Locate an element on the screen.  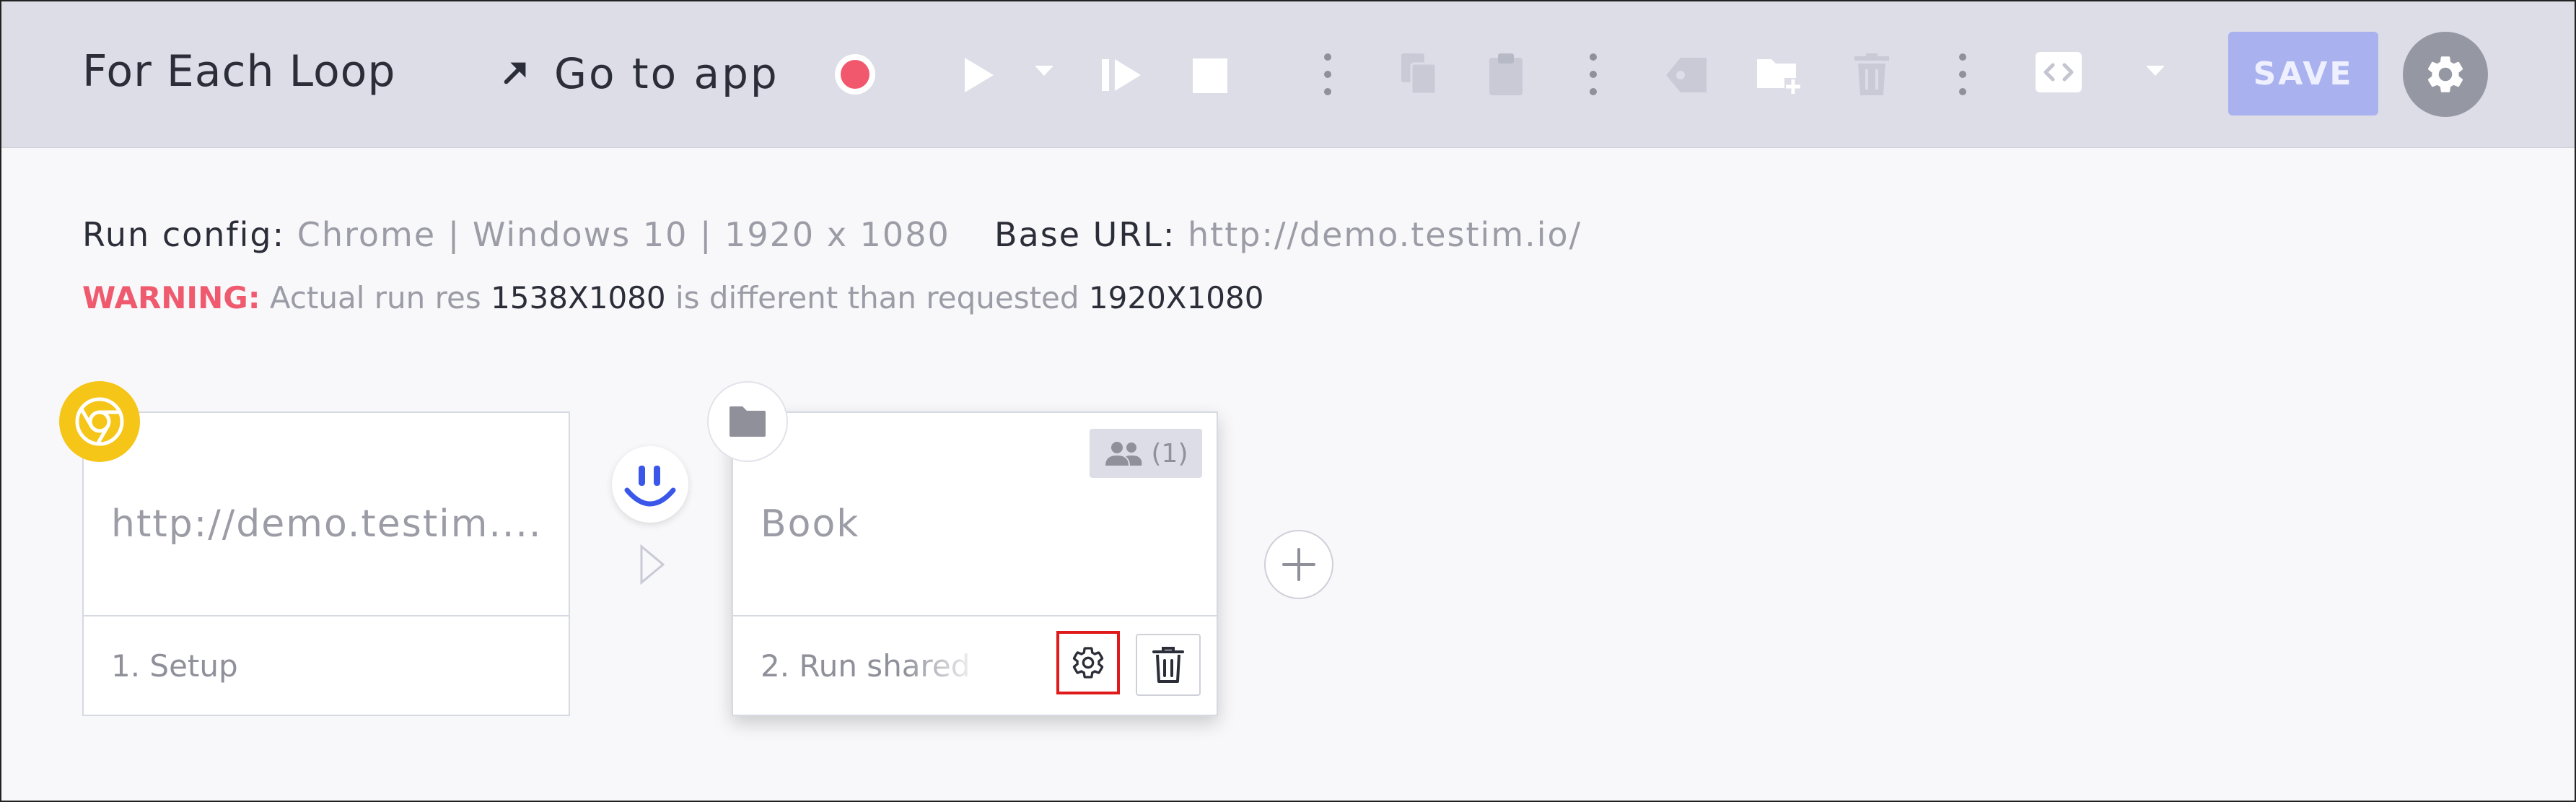
record-button is located at coordinates (855, 74).